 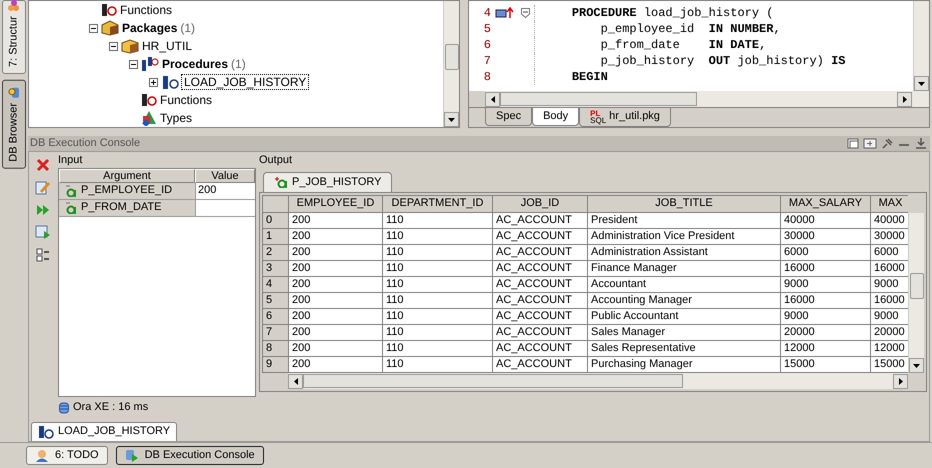 I want to click on row-number: 1, so click(x=275, y=236).